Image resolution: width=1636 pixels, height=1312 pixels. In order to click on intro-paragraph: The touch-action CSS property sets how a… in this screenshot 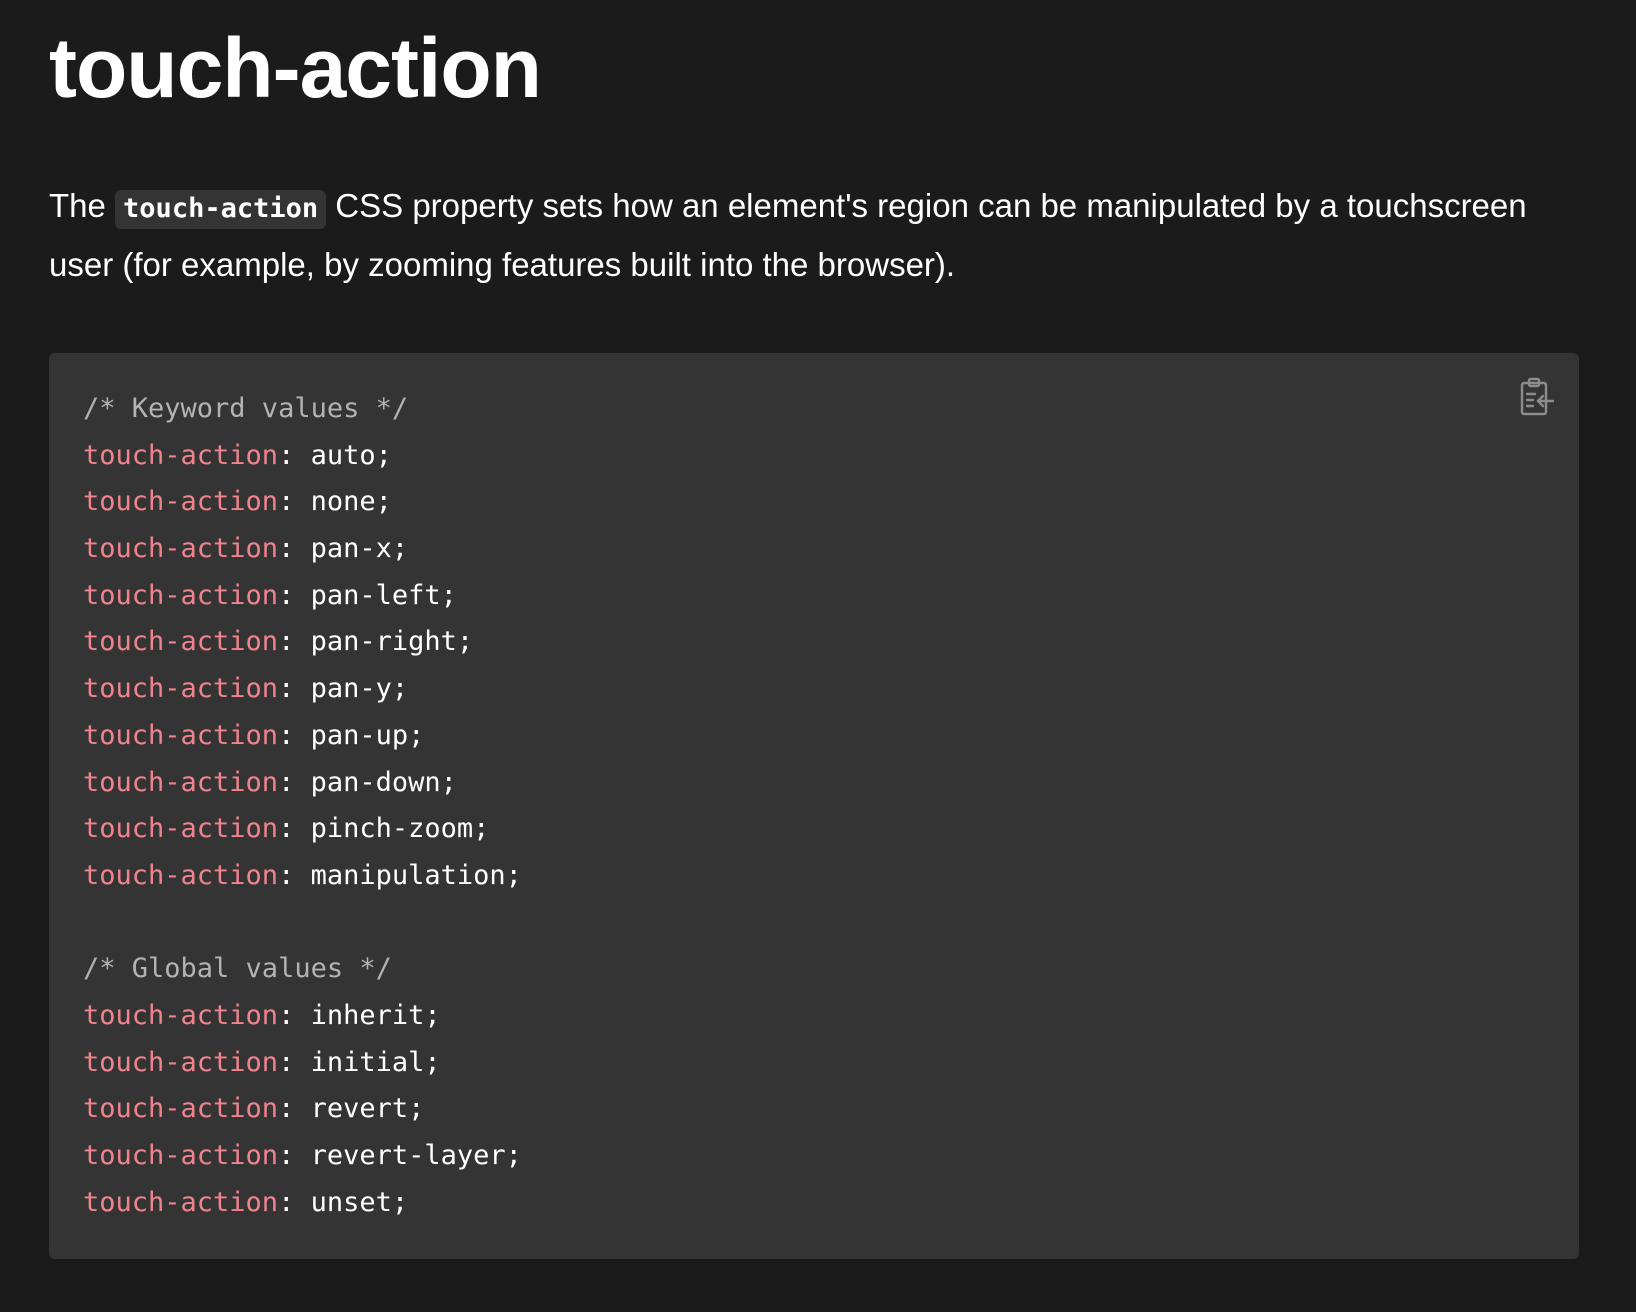, I will do `click(814, 235)`.